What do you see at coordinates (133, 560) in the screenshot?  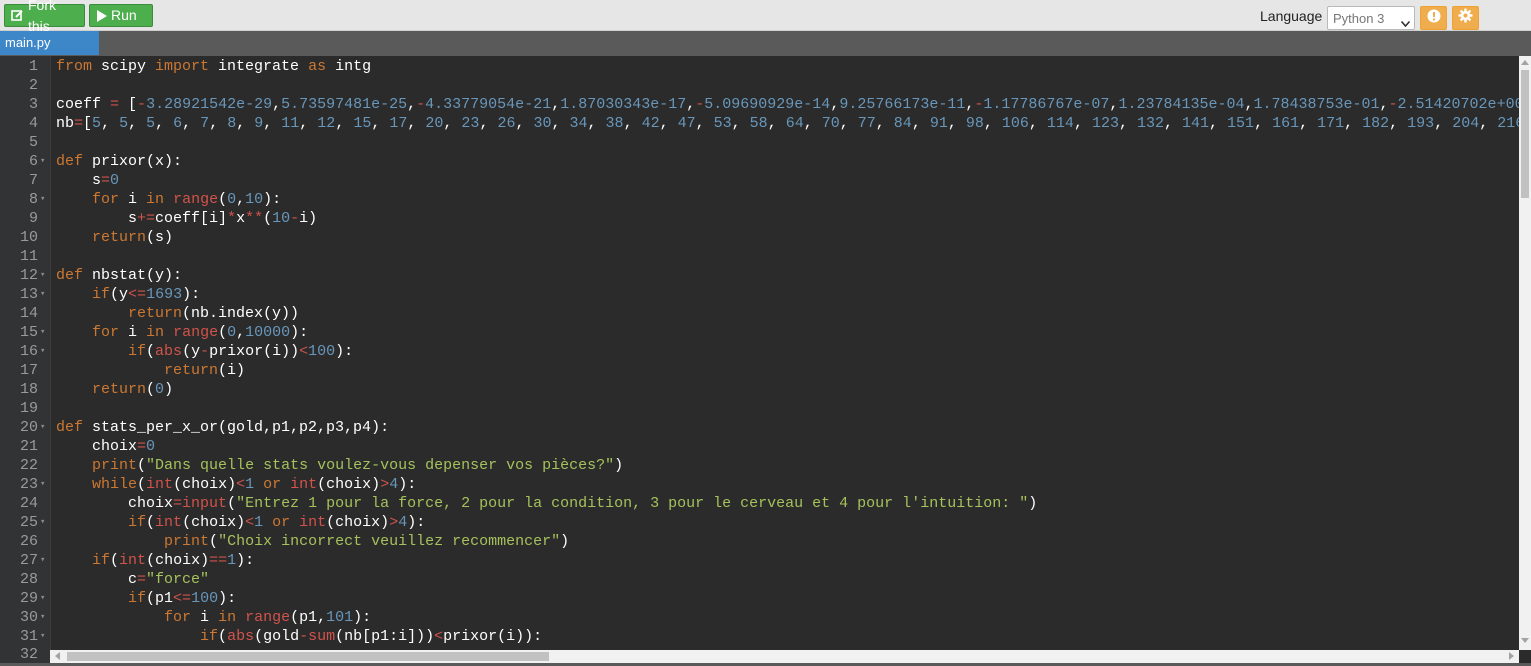 I see `code-token: int` at bounding box center [133, 560].